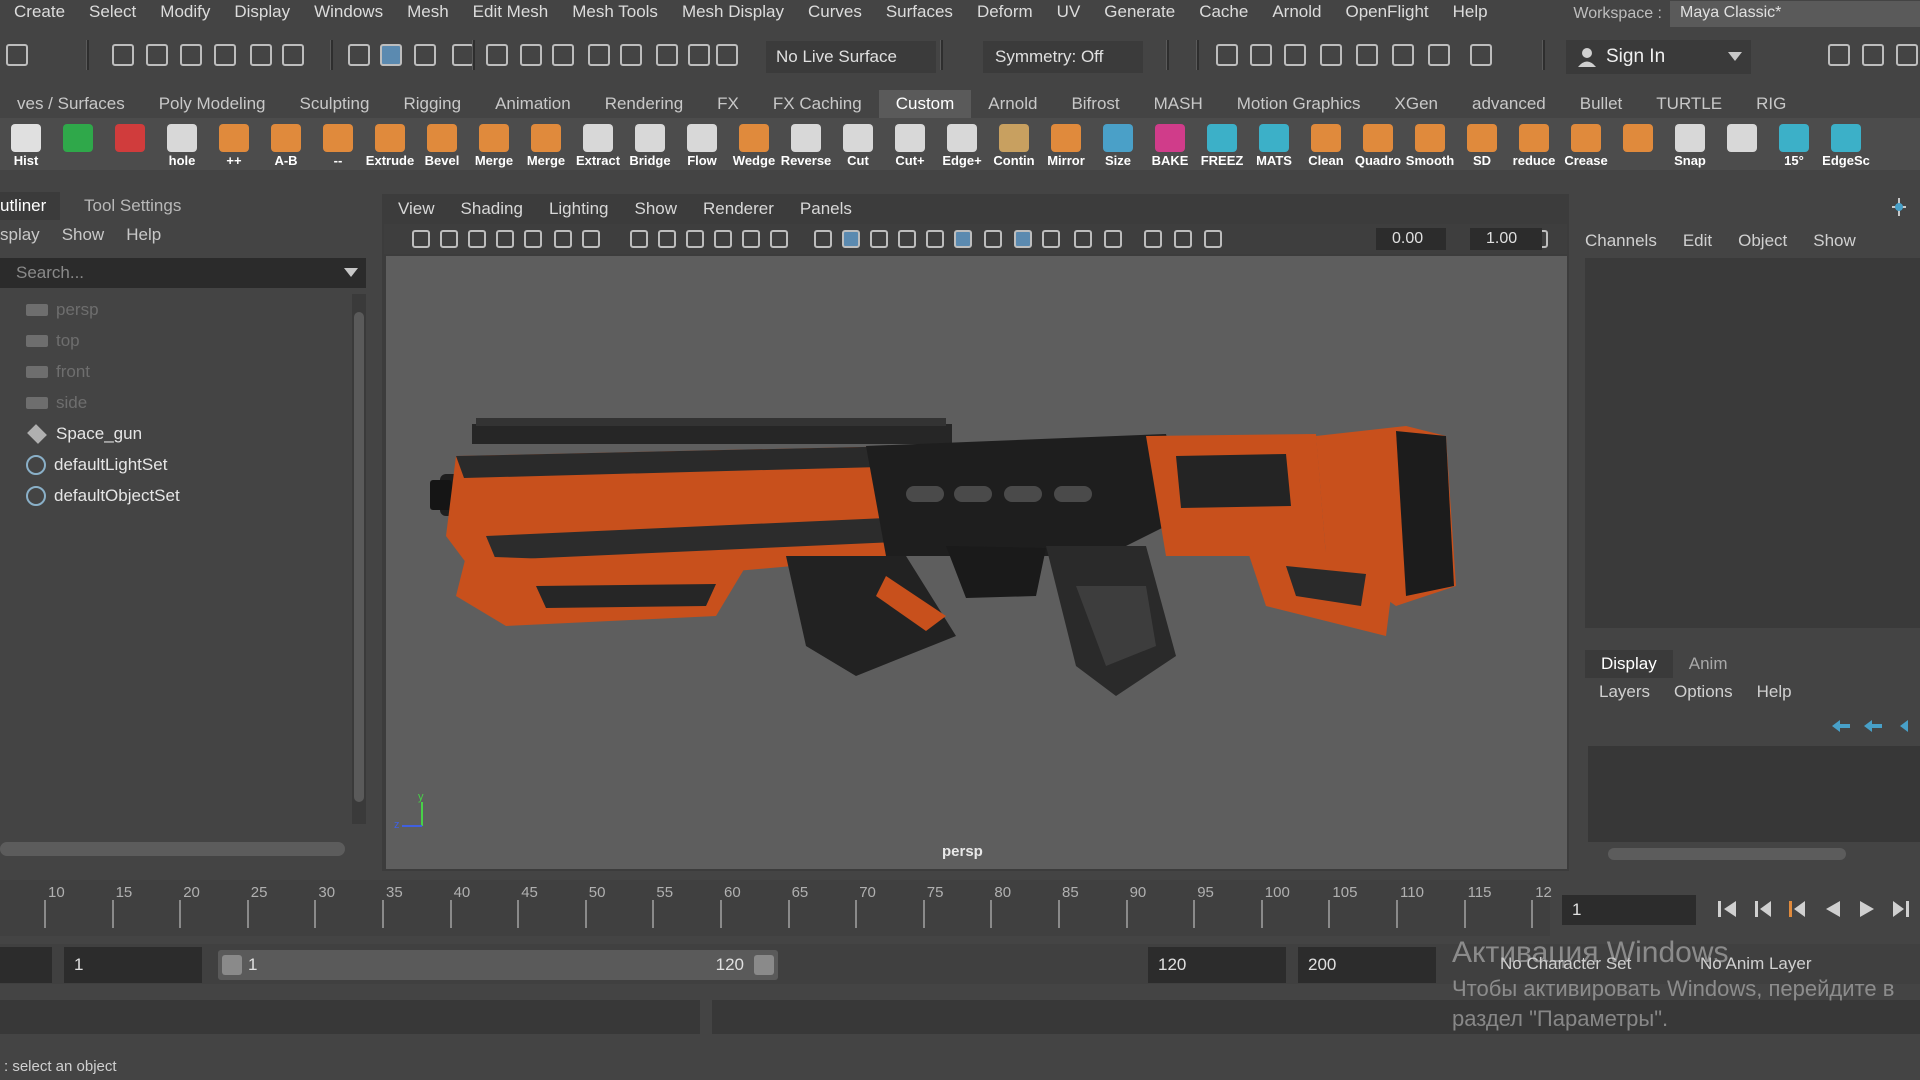 The height and width of the screenshot is (1080, 1920). What do you see at coordinates (925, 104) in the screenshot?
I see `shelf-tab-custom: Custom` at bounding box center [925, 104].